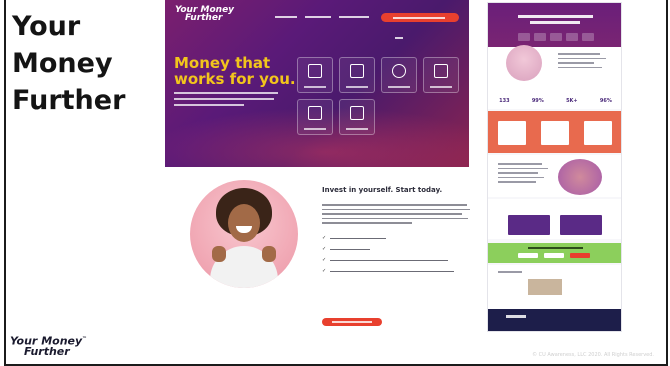  What do you see at coordinates (420, 17) in the screenshot?
I see `hero-cta-button` at bounding box center [420, 17].